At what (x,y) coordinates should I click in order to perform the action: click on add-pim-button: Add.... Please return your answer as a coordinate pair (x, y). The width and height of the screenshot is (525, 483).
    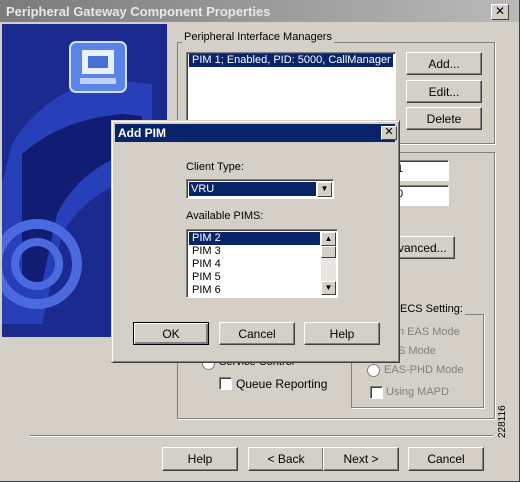
    Looking at the image, I should click on (444, 63).